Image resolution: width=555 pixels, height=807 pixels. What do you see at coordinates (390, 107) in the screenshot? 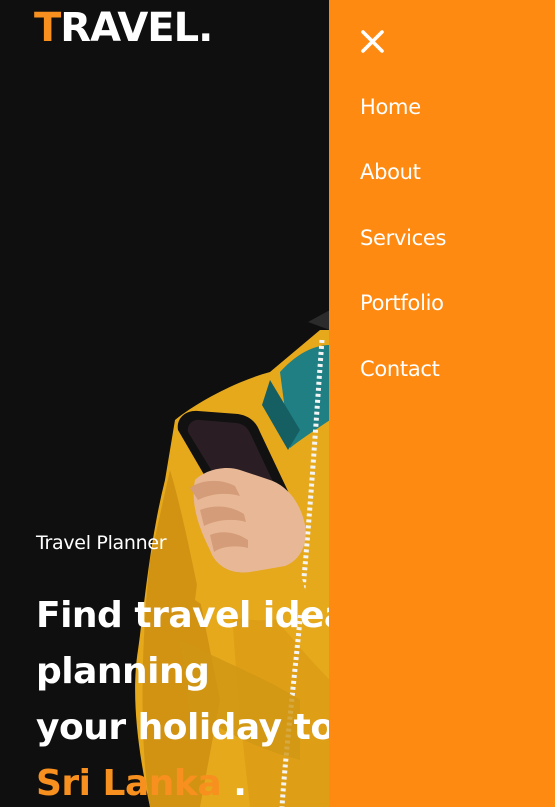
I see `menu-link-home: Home` at bounding box center [390, 107].